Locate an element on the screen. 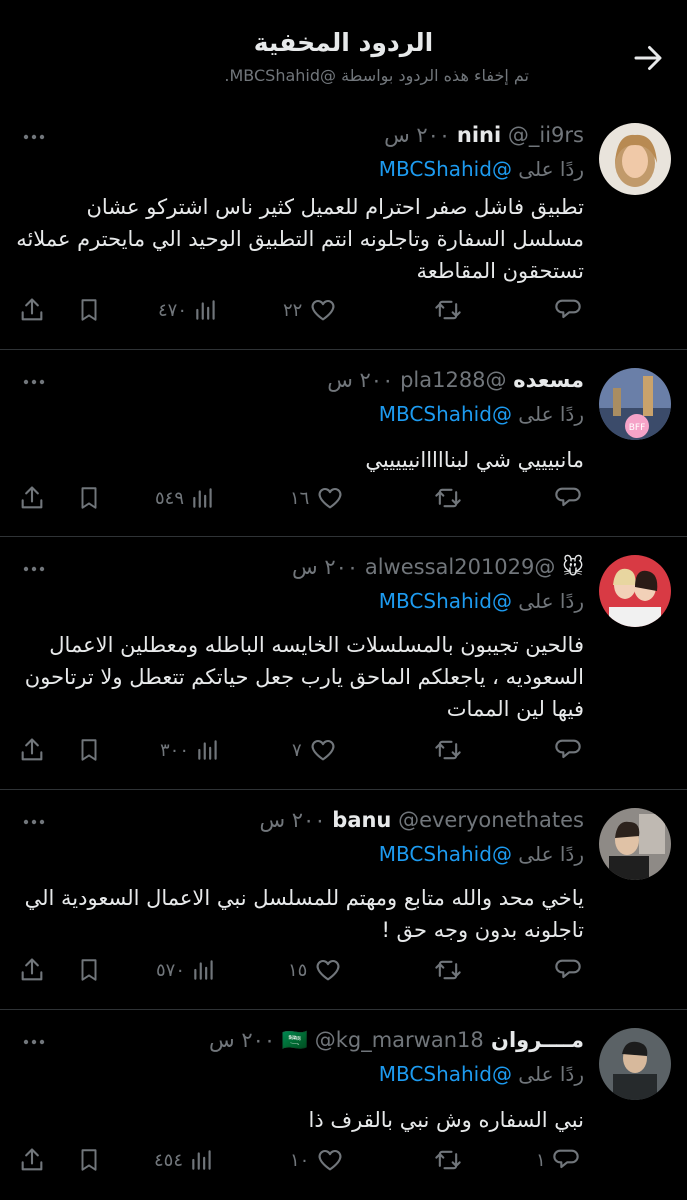 The image size is (687, 1200). handle: @pla1288 is located at coordinates (453, 380).